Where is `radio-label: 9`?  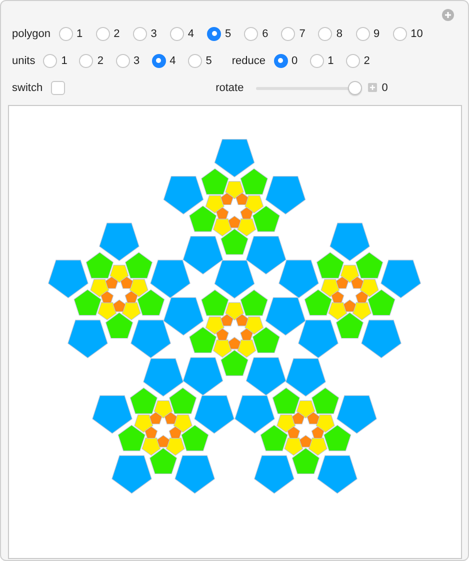
radio-label: 9 is located at coordinates (377, 34).